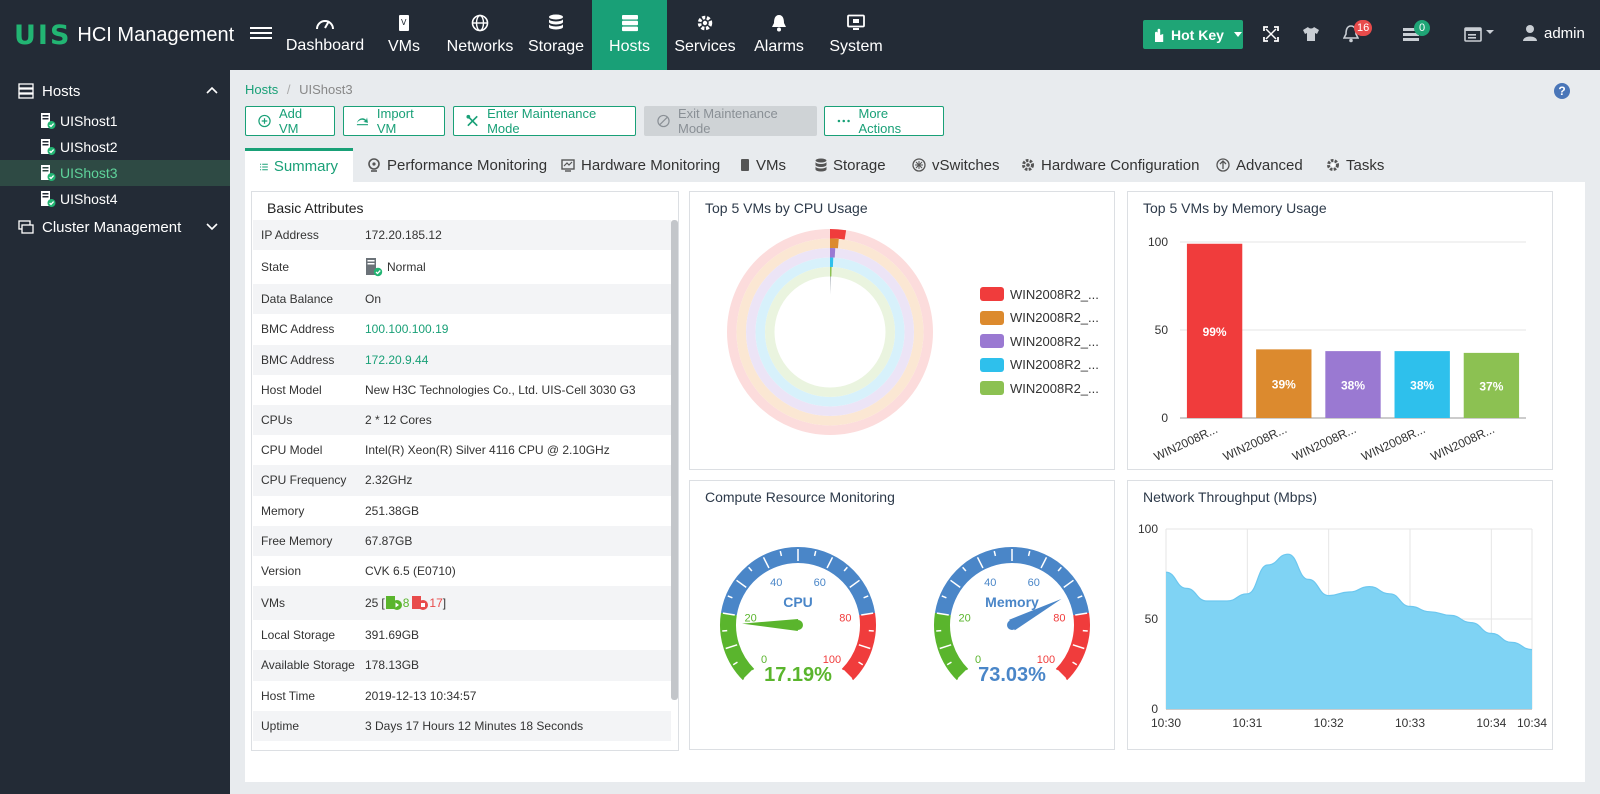 The width and height of the screenshot is (1600, 794). What do you see at coordinates (404, 35) in the screenshot?
I see `nav-vms: V VMs` at bounding box center [404, 35].